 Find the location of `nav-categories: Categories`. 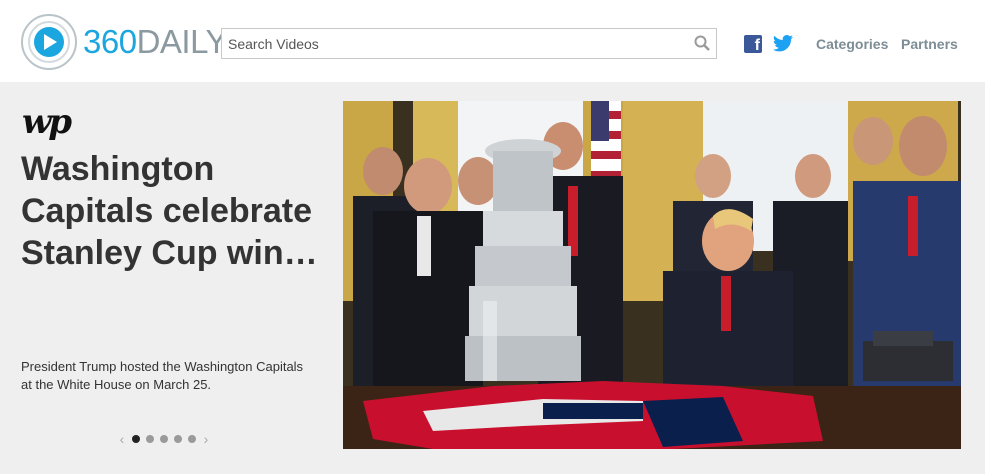

nav-categories: Categories is located at coordinates (852, 44).